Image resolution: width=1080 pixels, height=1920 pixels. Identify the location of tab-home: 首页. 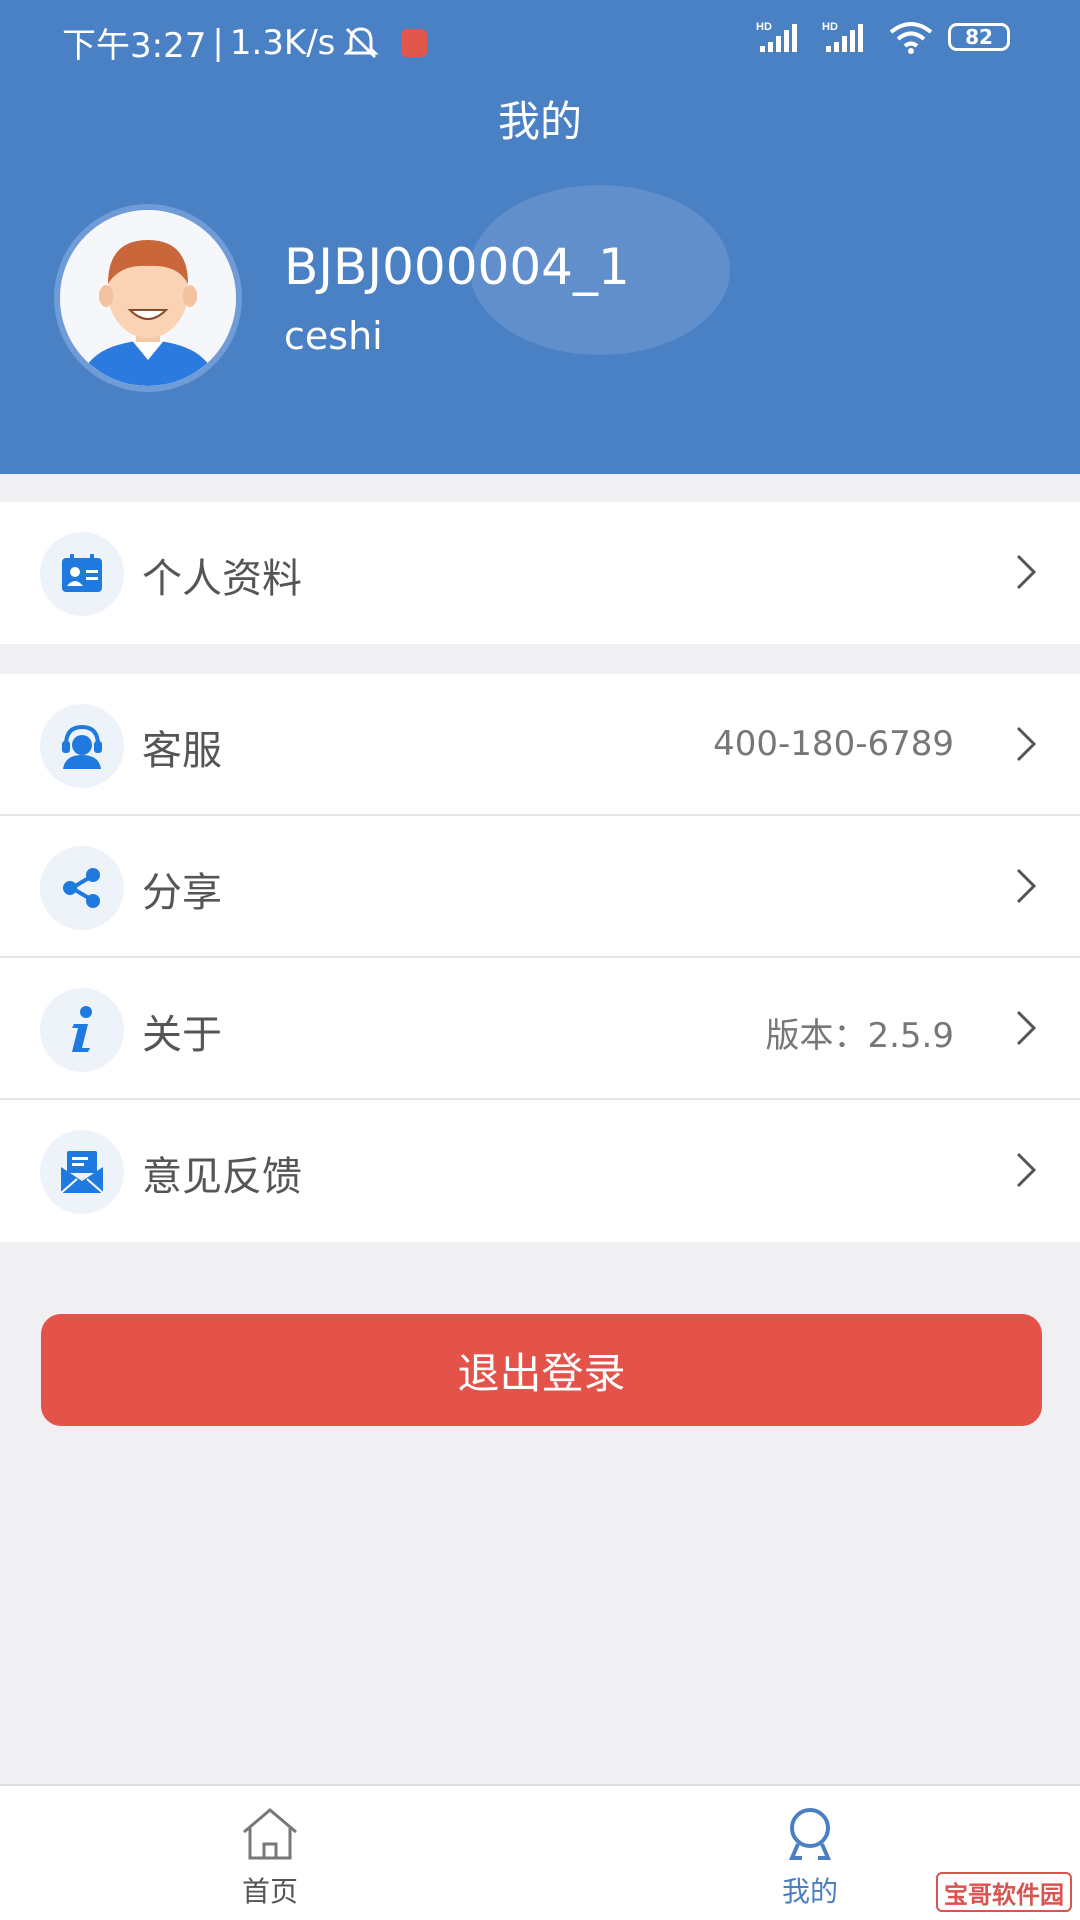
(270, 1857).